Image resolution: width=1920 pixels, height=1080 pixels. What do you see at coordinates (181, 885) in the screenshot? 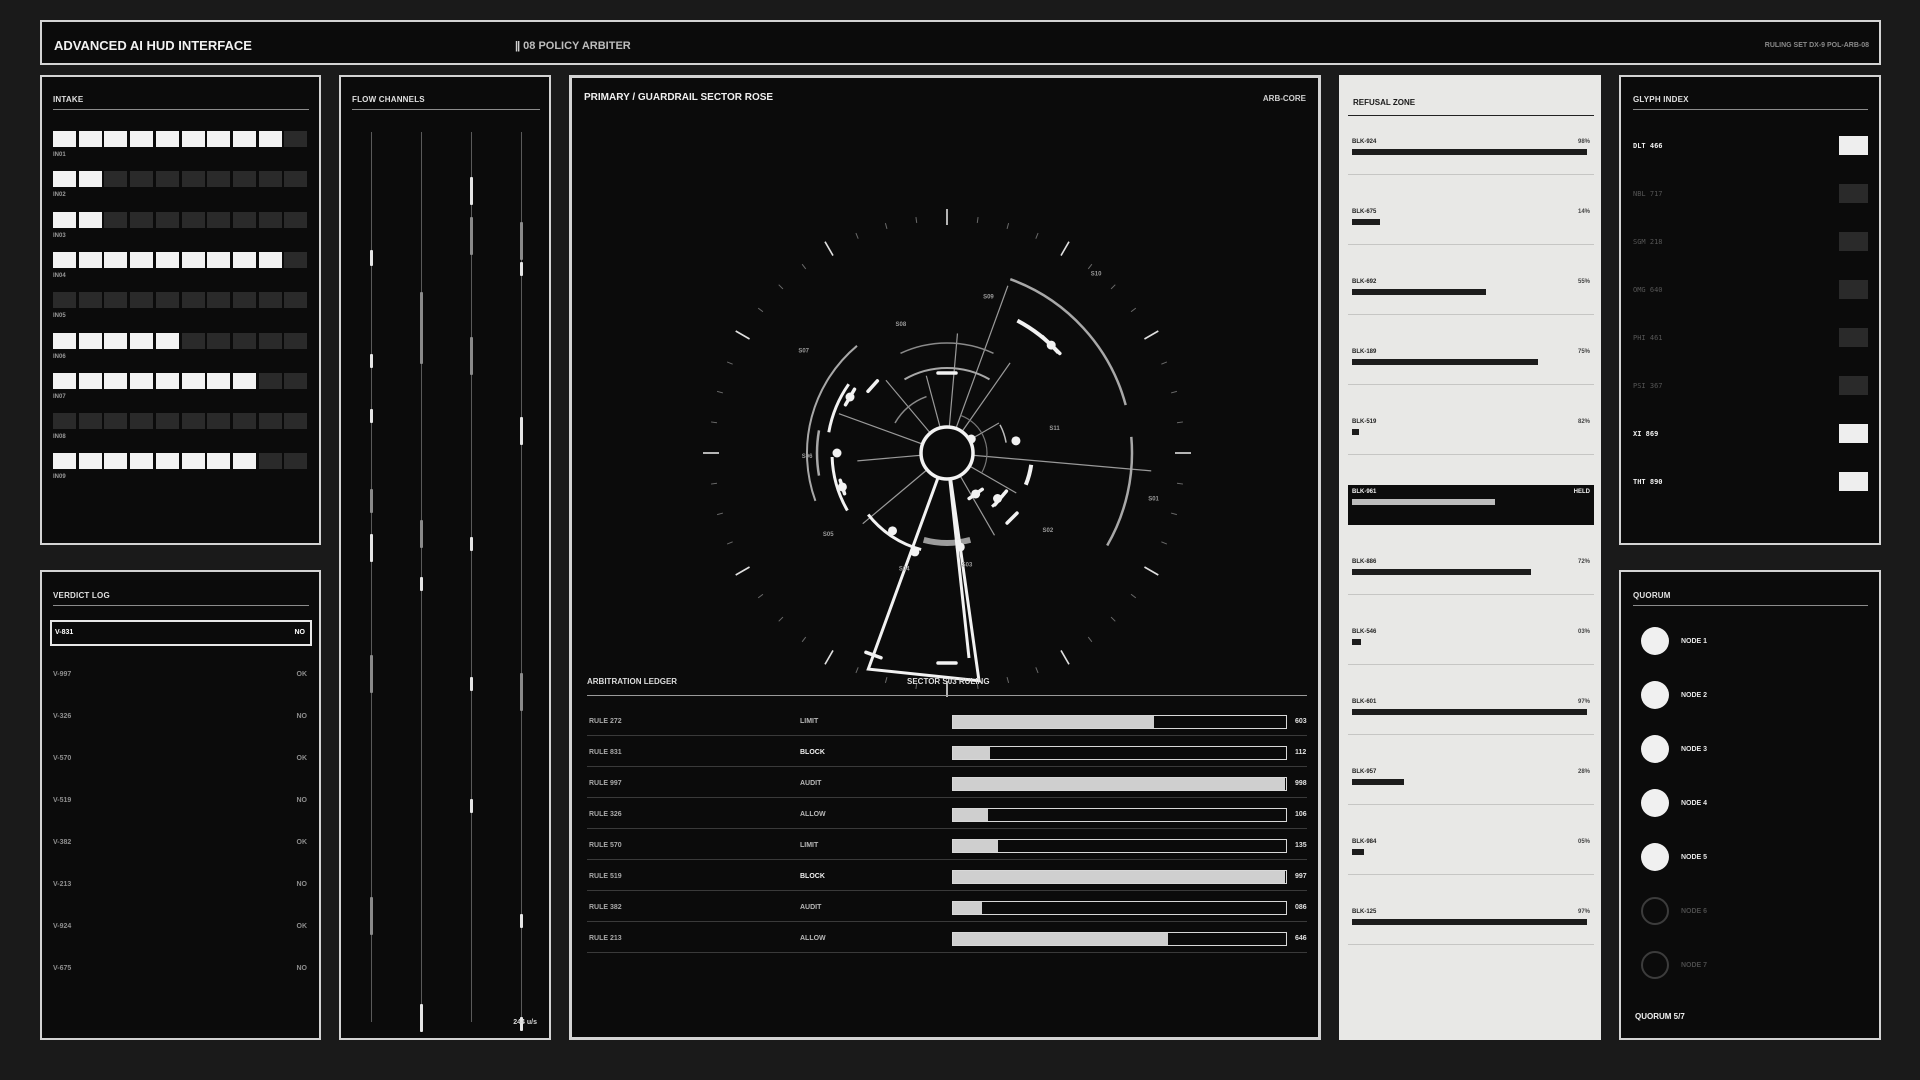
I see `verdict-row: V-213 NO` at bounding box center [181, 885].